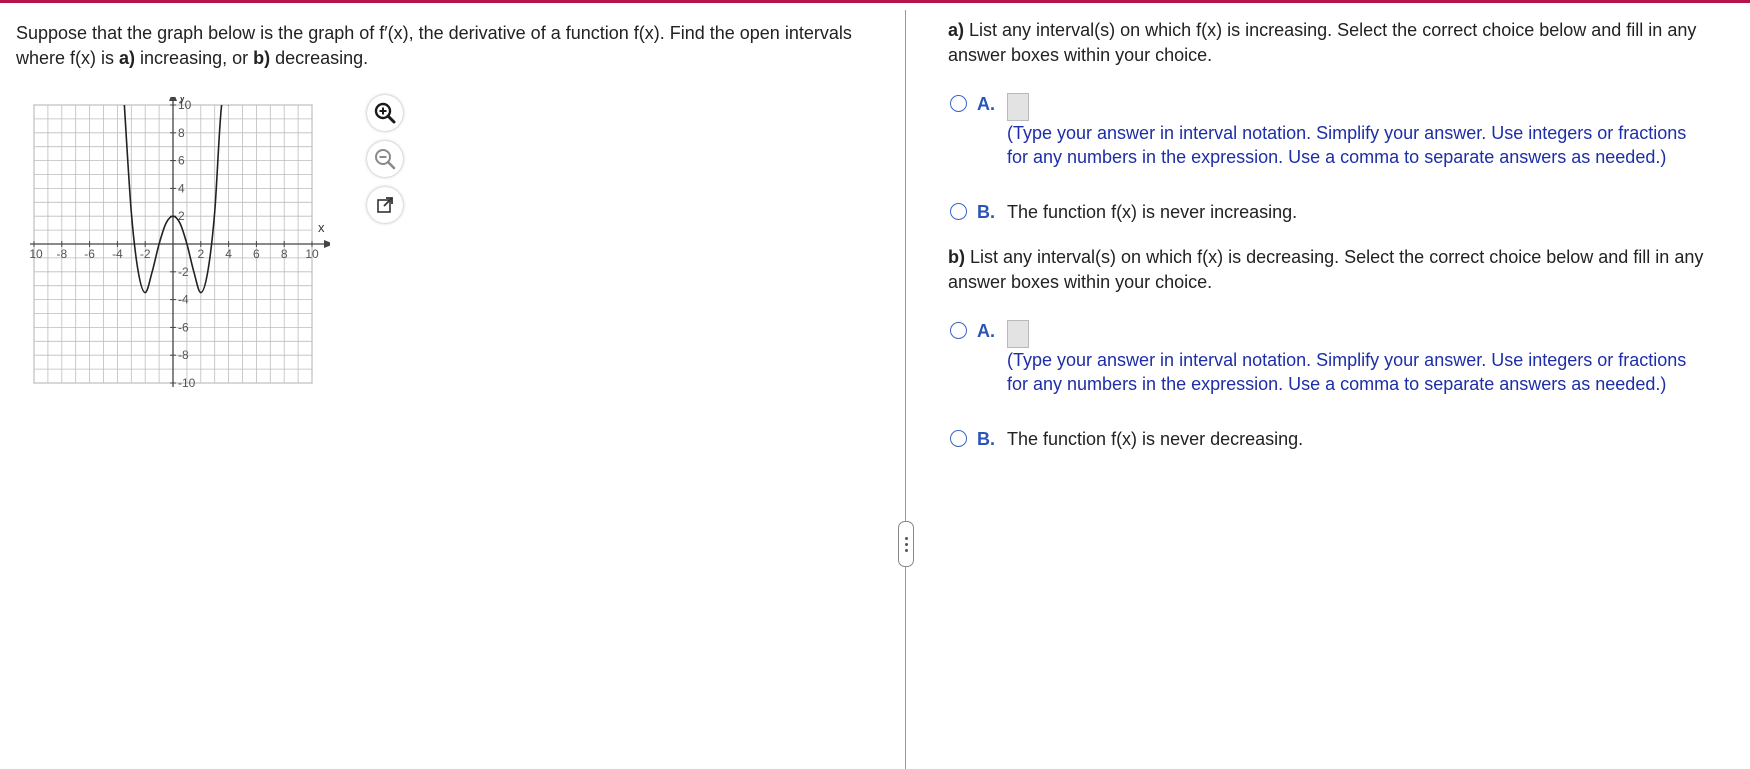 The image size is (1750, 769). I want to click on part-a-label: a), so click(956, 30).